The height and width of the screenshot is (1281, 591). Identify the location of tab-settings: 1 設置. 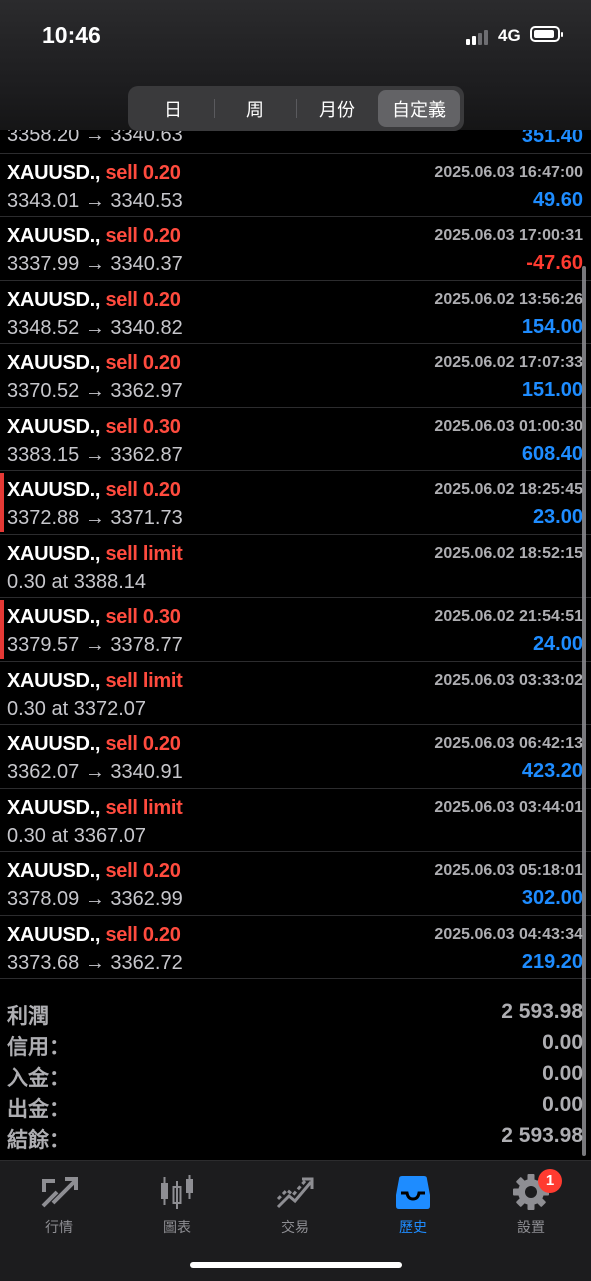
(531, 1203).